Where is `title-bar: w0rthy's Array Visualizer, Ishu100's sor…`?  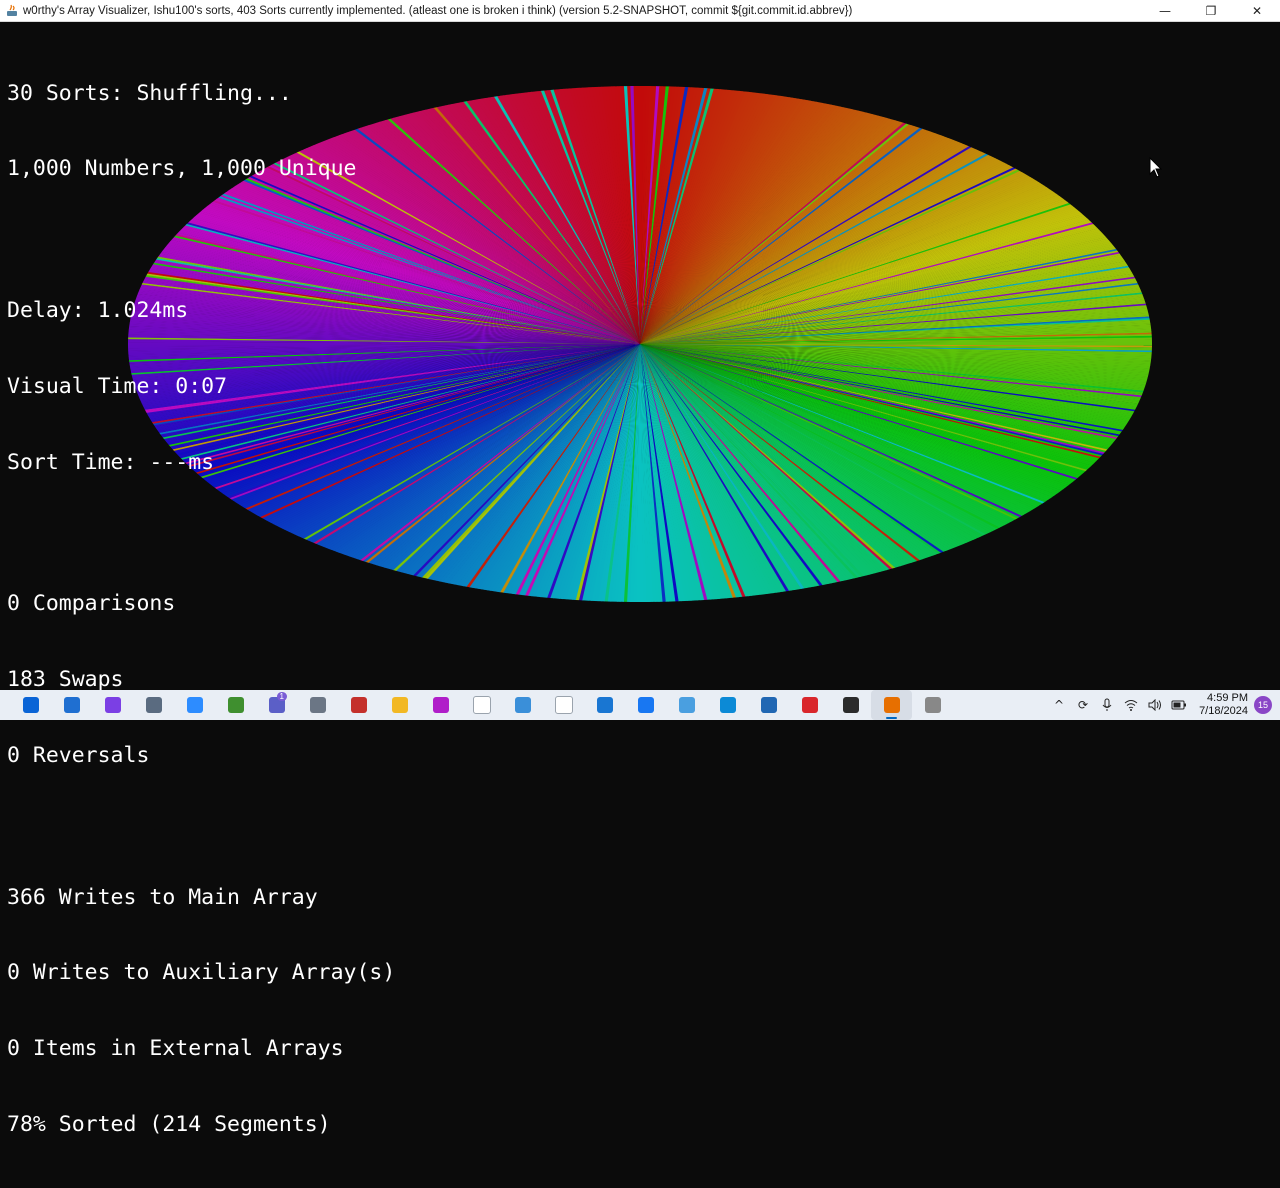
title-bar: w0rthy's Array Visualizer, Ishu100's sor… is located at coordinates (640, 11).